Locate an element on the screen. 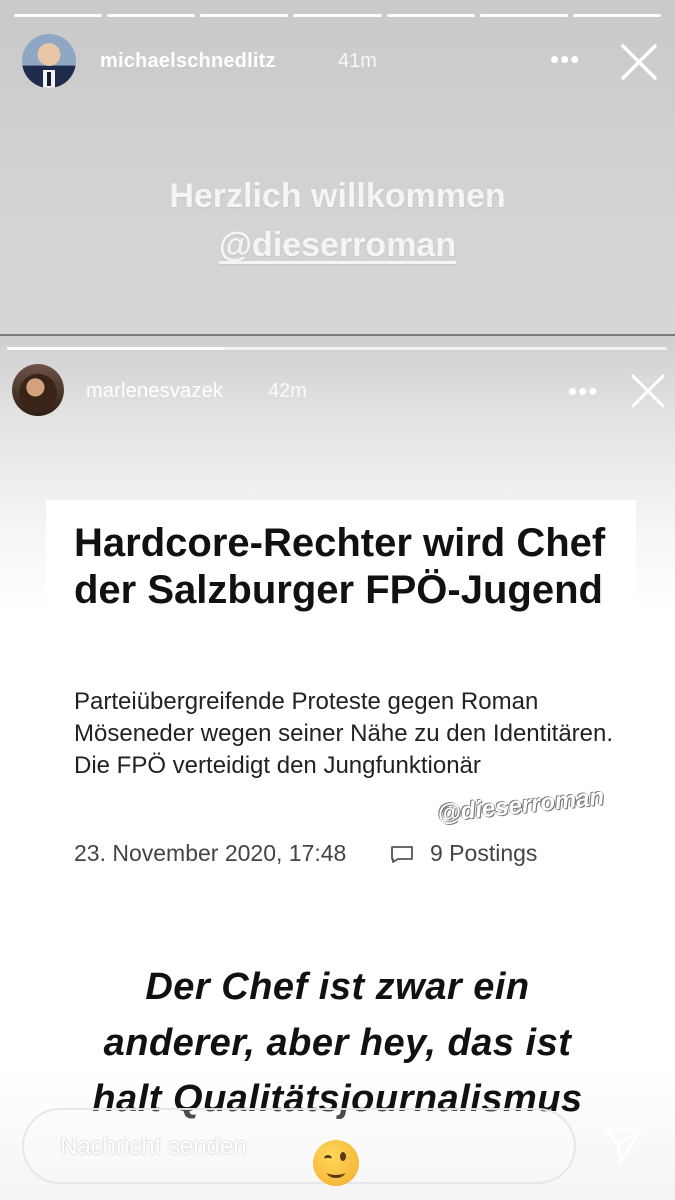 Image resolution: width=675 pixels, height=1200 pixels. send-icon is located at coordinates (623, 1146).